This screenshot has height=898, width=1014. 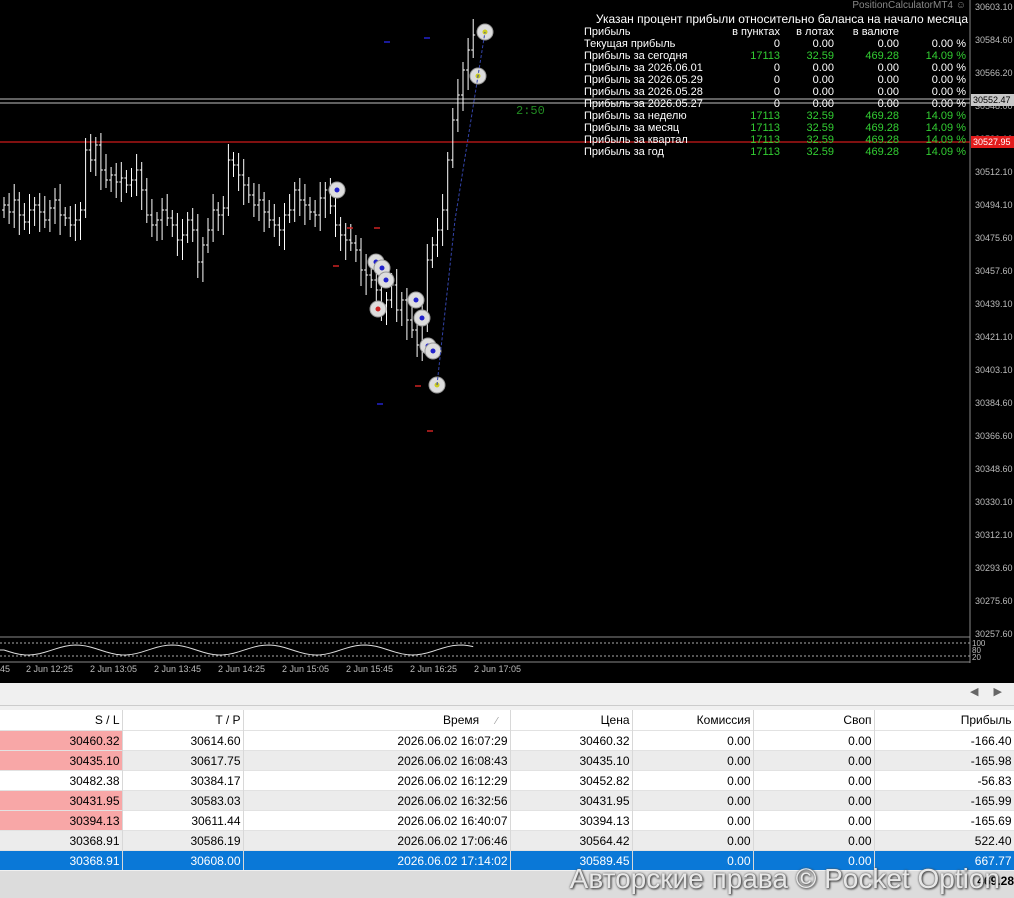 What do you see at coordinates (994, 469) in the screenshot?
I see `price-axis-label: 30348.60` at bounding box center [994, 469].